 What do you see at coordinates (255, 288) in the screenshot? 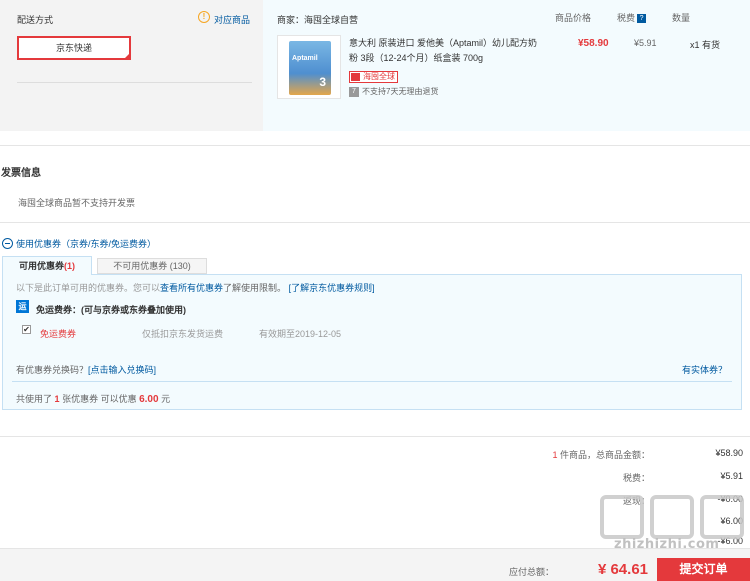
I see `coupon-info-text2: 了解使用限制。` at bounding box center [255, 288].